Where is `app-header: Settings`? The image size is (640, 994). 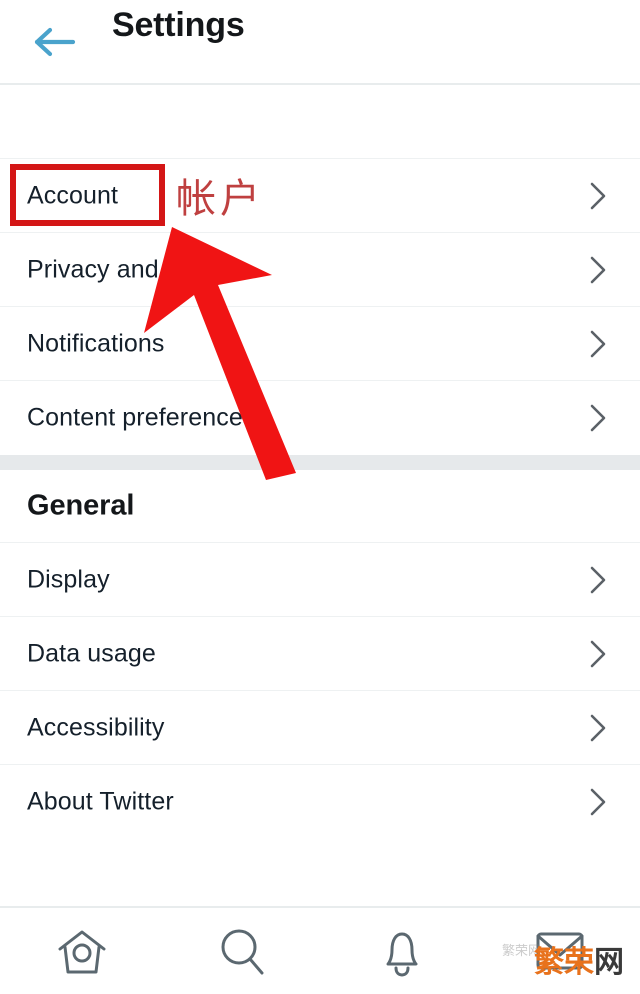 app-header: Settings is located at coordinates (320, 42).